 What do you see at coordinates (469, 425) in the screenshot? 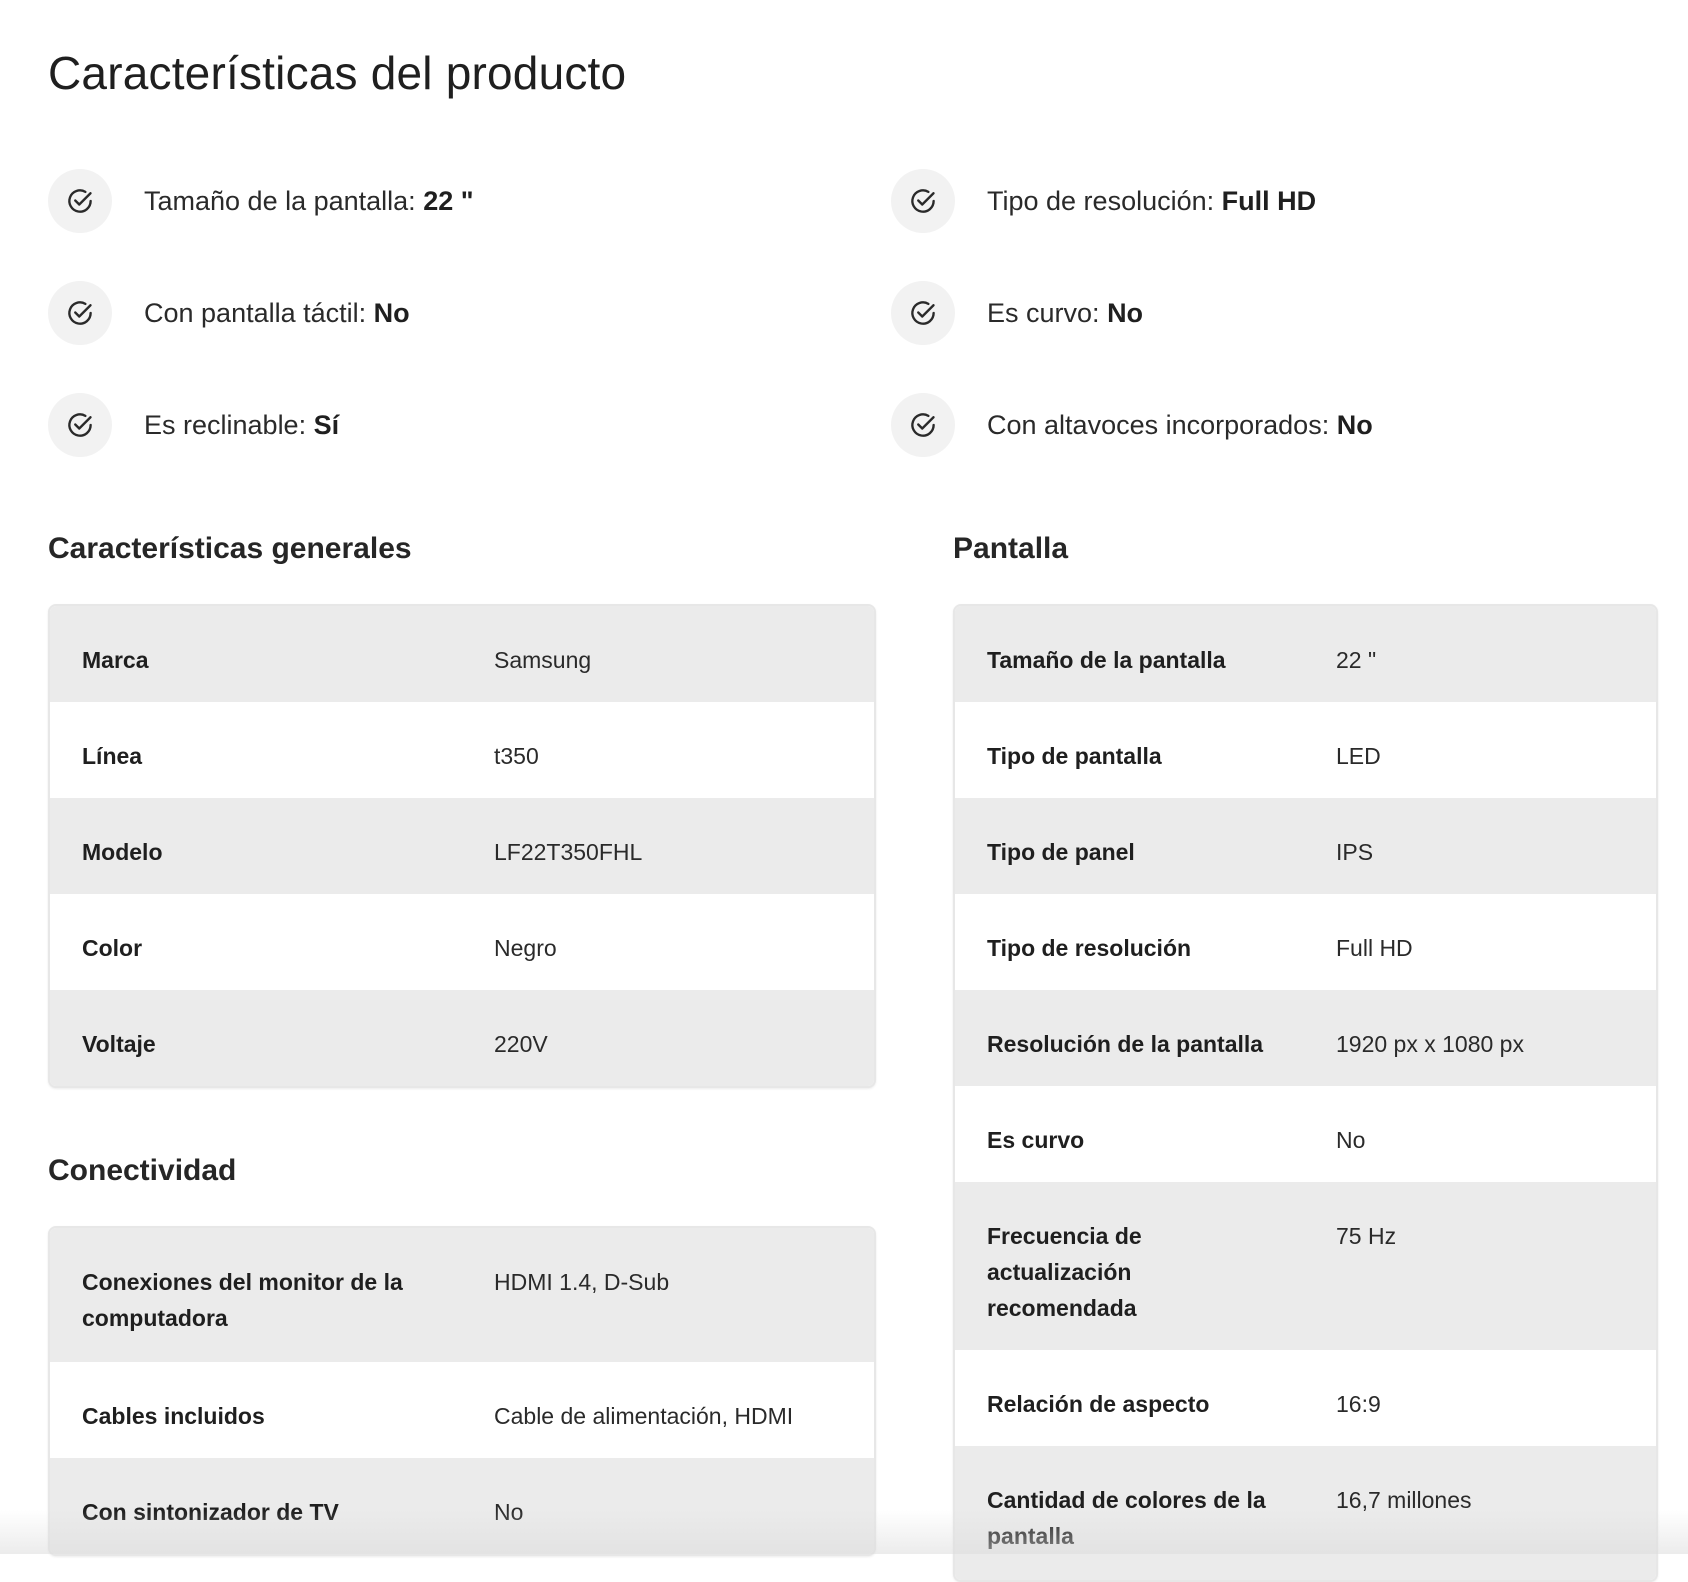
I see `highlight-item: Es reclinable: Sí` at bounding box center [469, 425].